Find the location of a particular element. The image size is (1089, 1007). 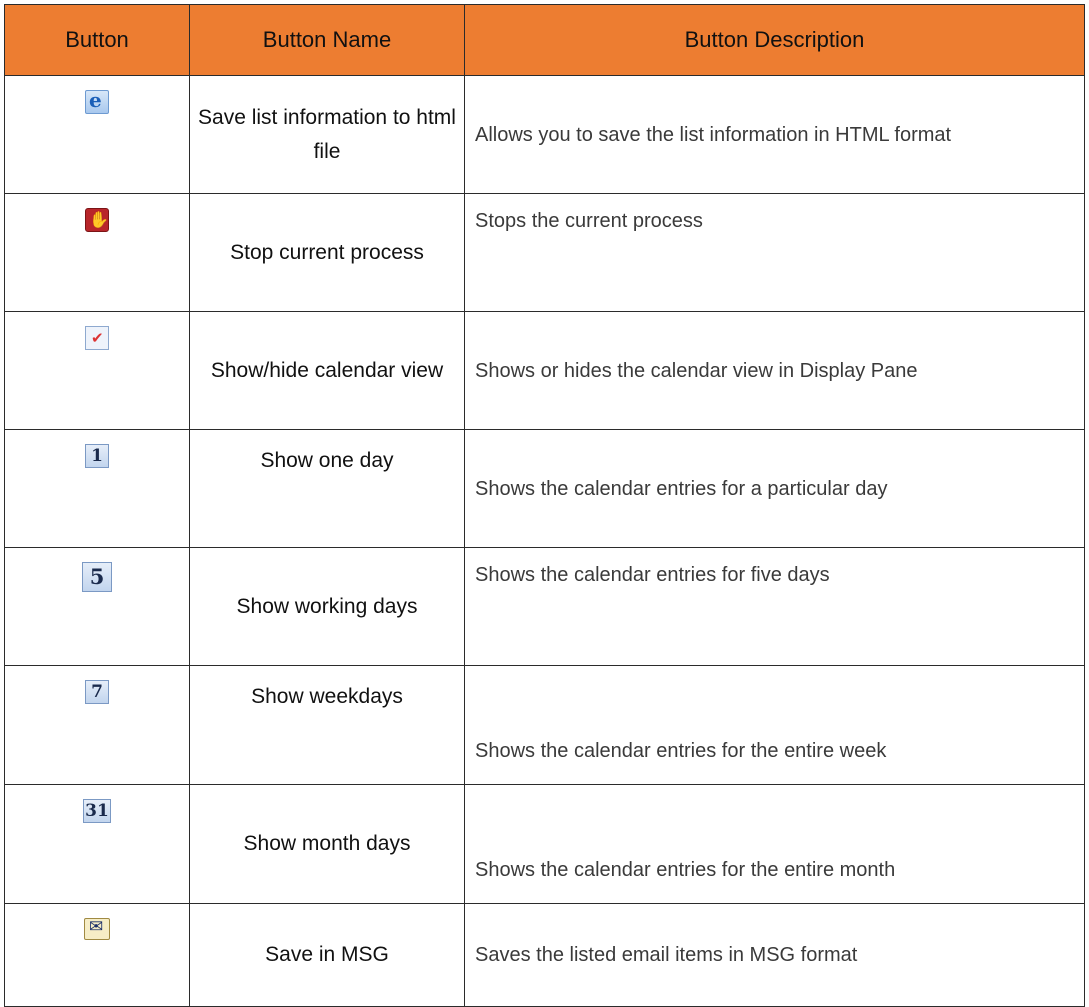

calendar-check-icon is located at coordinates (97, 338).